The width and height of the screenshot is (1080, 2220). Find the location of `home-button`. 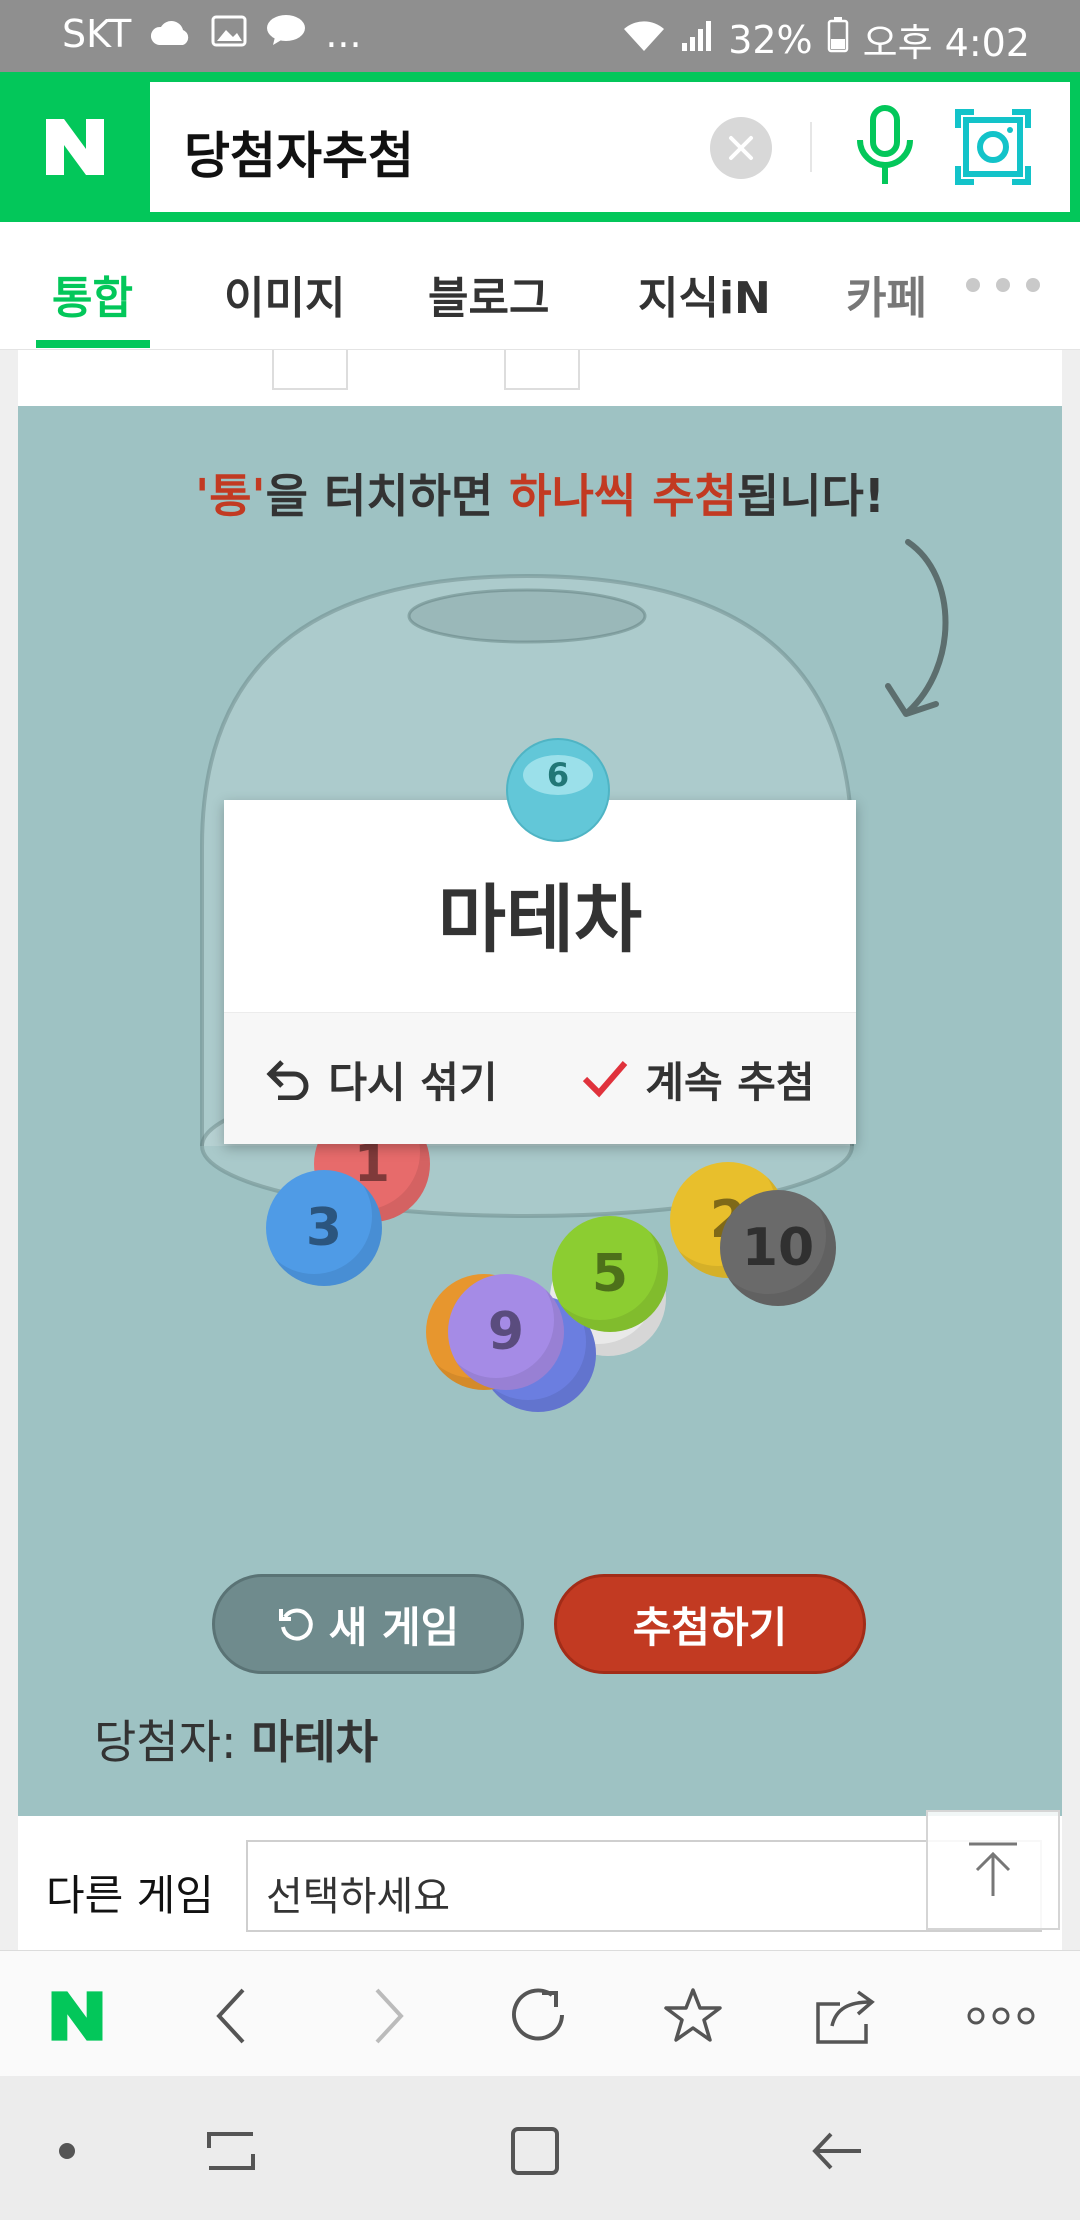

home-button is located at coordinates (77, 2016).